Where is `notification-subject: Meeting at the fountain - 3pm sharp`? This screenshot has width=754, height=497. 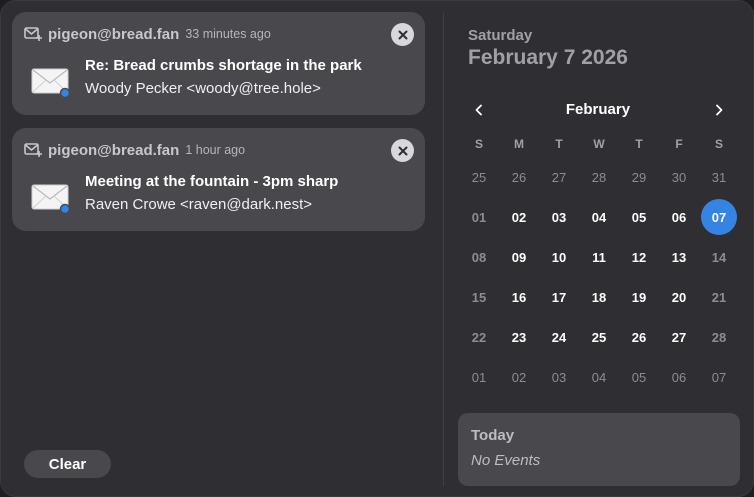
notification-subject: Meeting at the fountain - 3pm sharp is located at coordinates (212, 181).